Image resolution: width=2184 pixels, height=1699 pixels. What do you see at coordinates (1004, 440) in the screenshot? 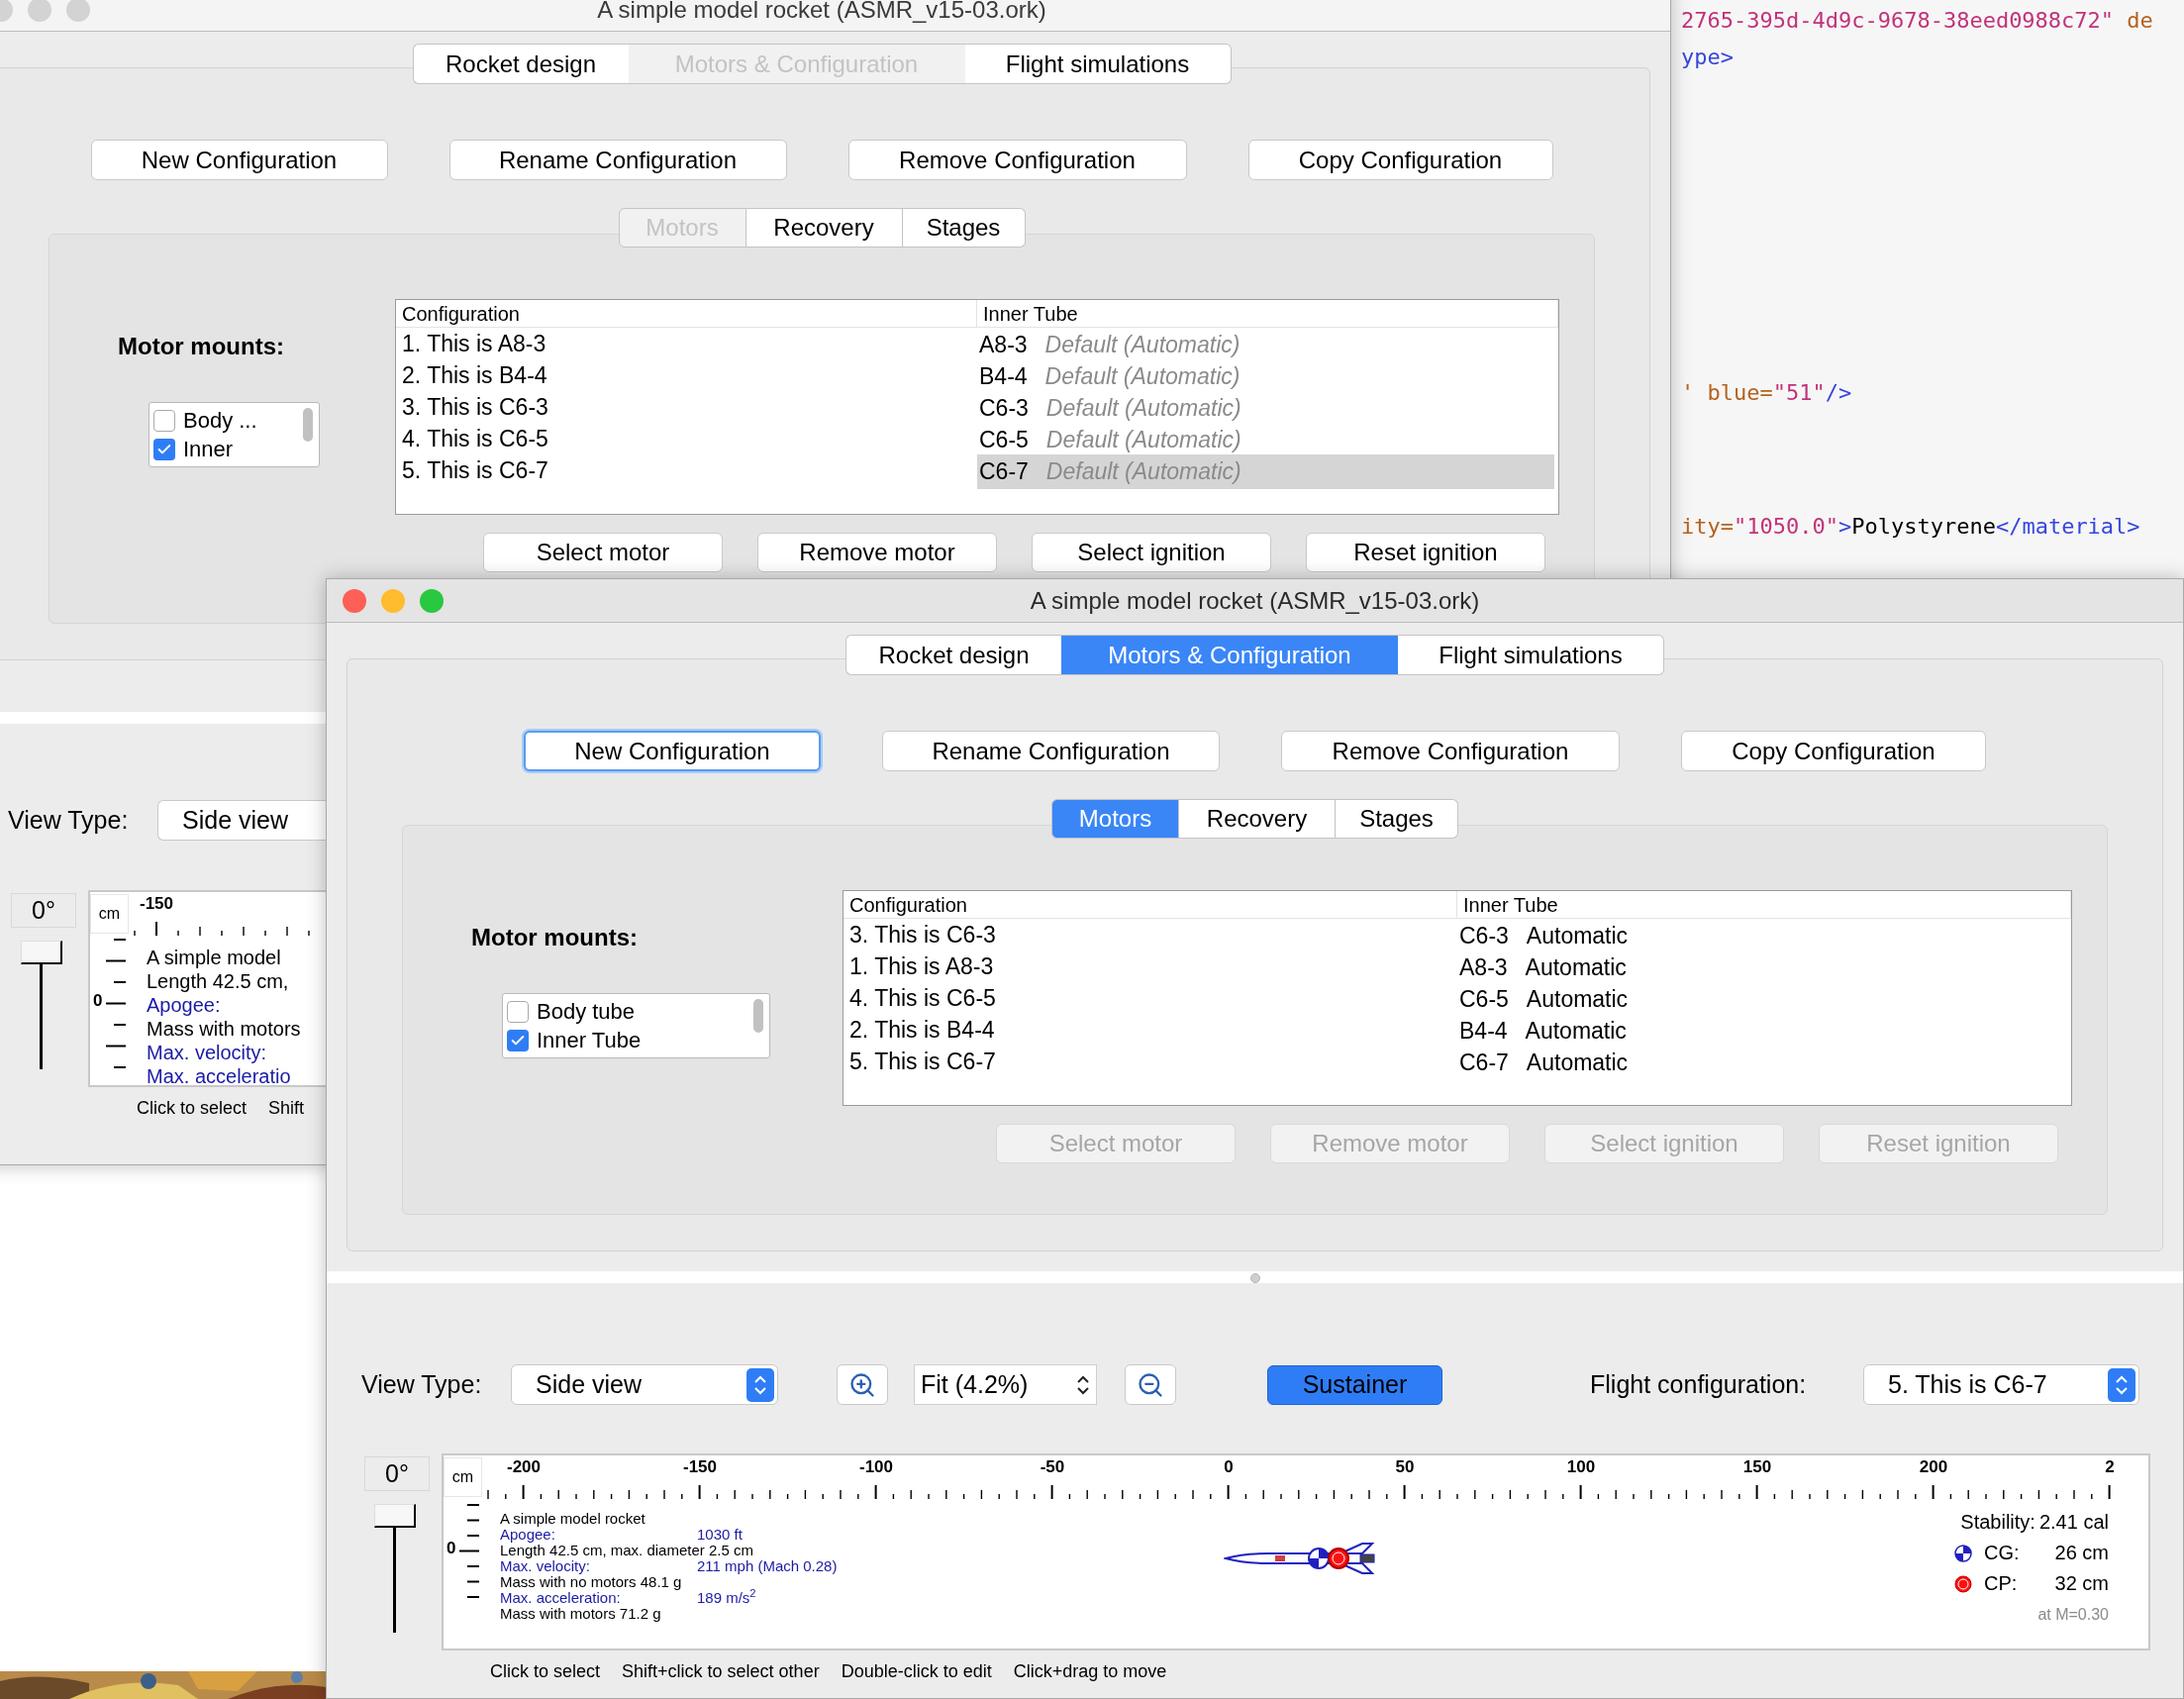
I see `motor-name: C6-5` at bounding box center [1004, 440].